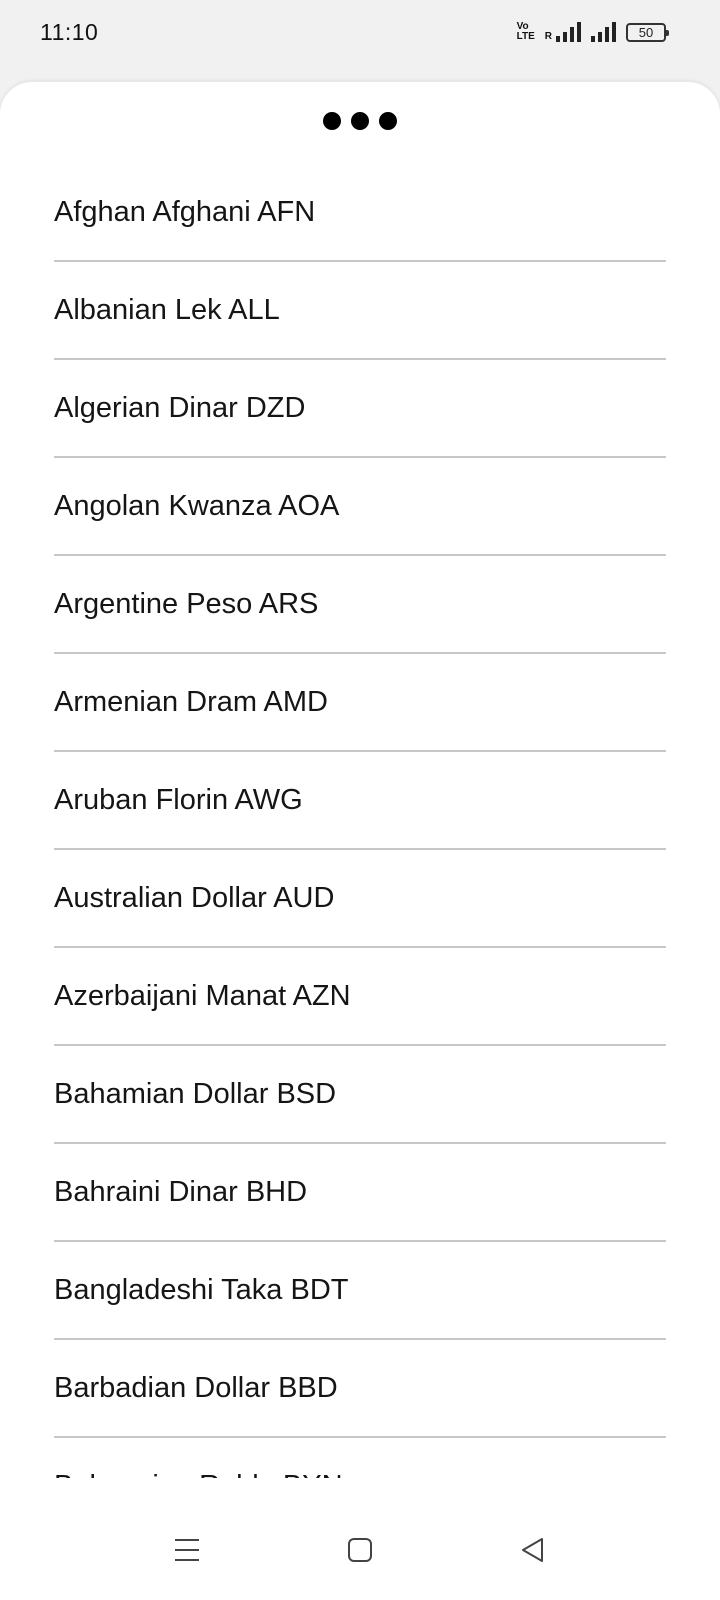  I want to click on currency-item: Angolan Kwanza AOA, so click(360, 507).